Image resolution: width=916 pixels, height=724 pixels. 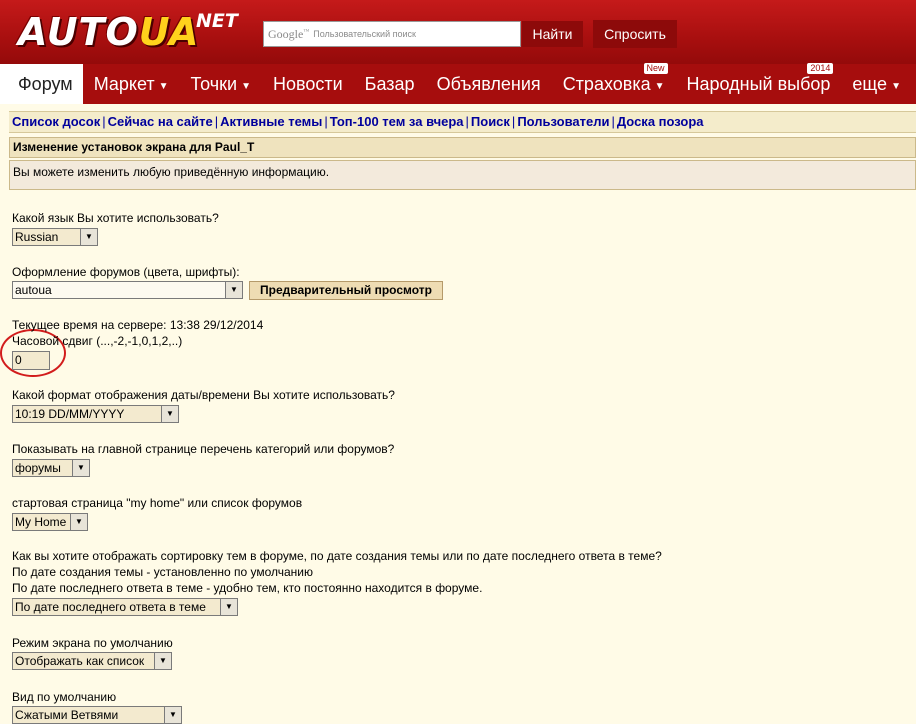 I want to click on language-select: Russian ▼, so click(x=55, y=237).